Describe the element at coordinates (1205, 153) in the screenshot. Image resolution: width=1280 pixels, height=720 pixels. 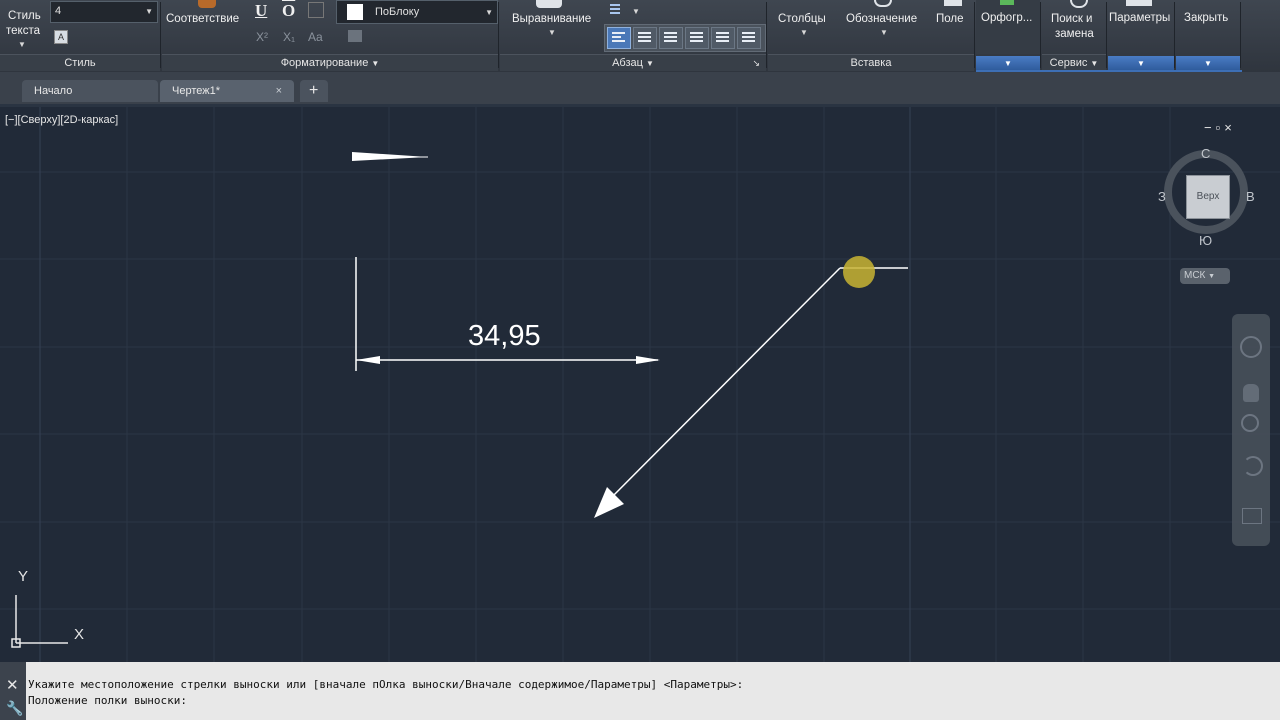
I see `viewcube-north: С` at that location.